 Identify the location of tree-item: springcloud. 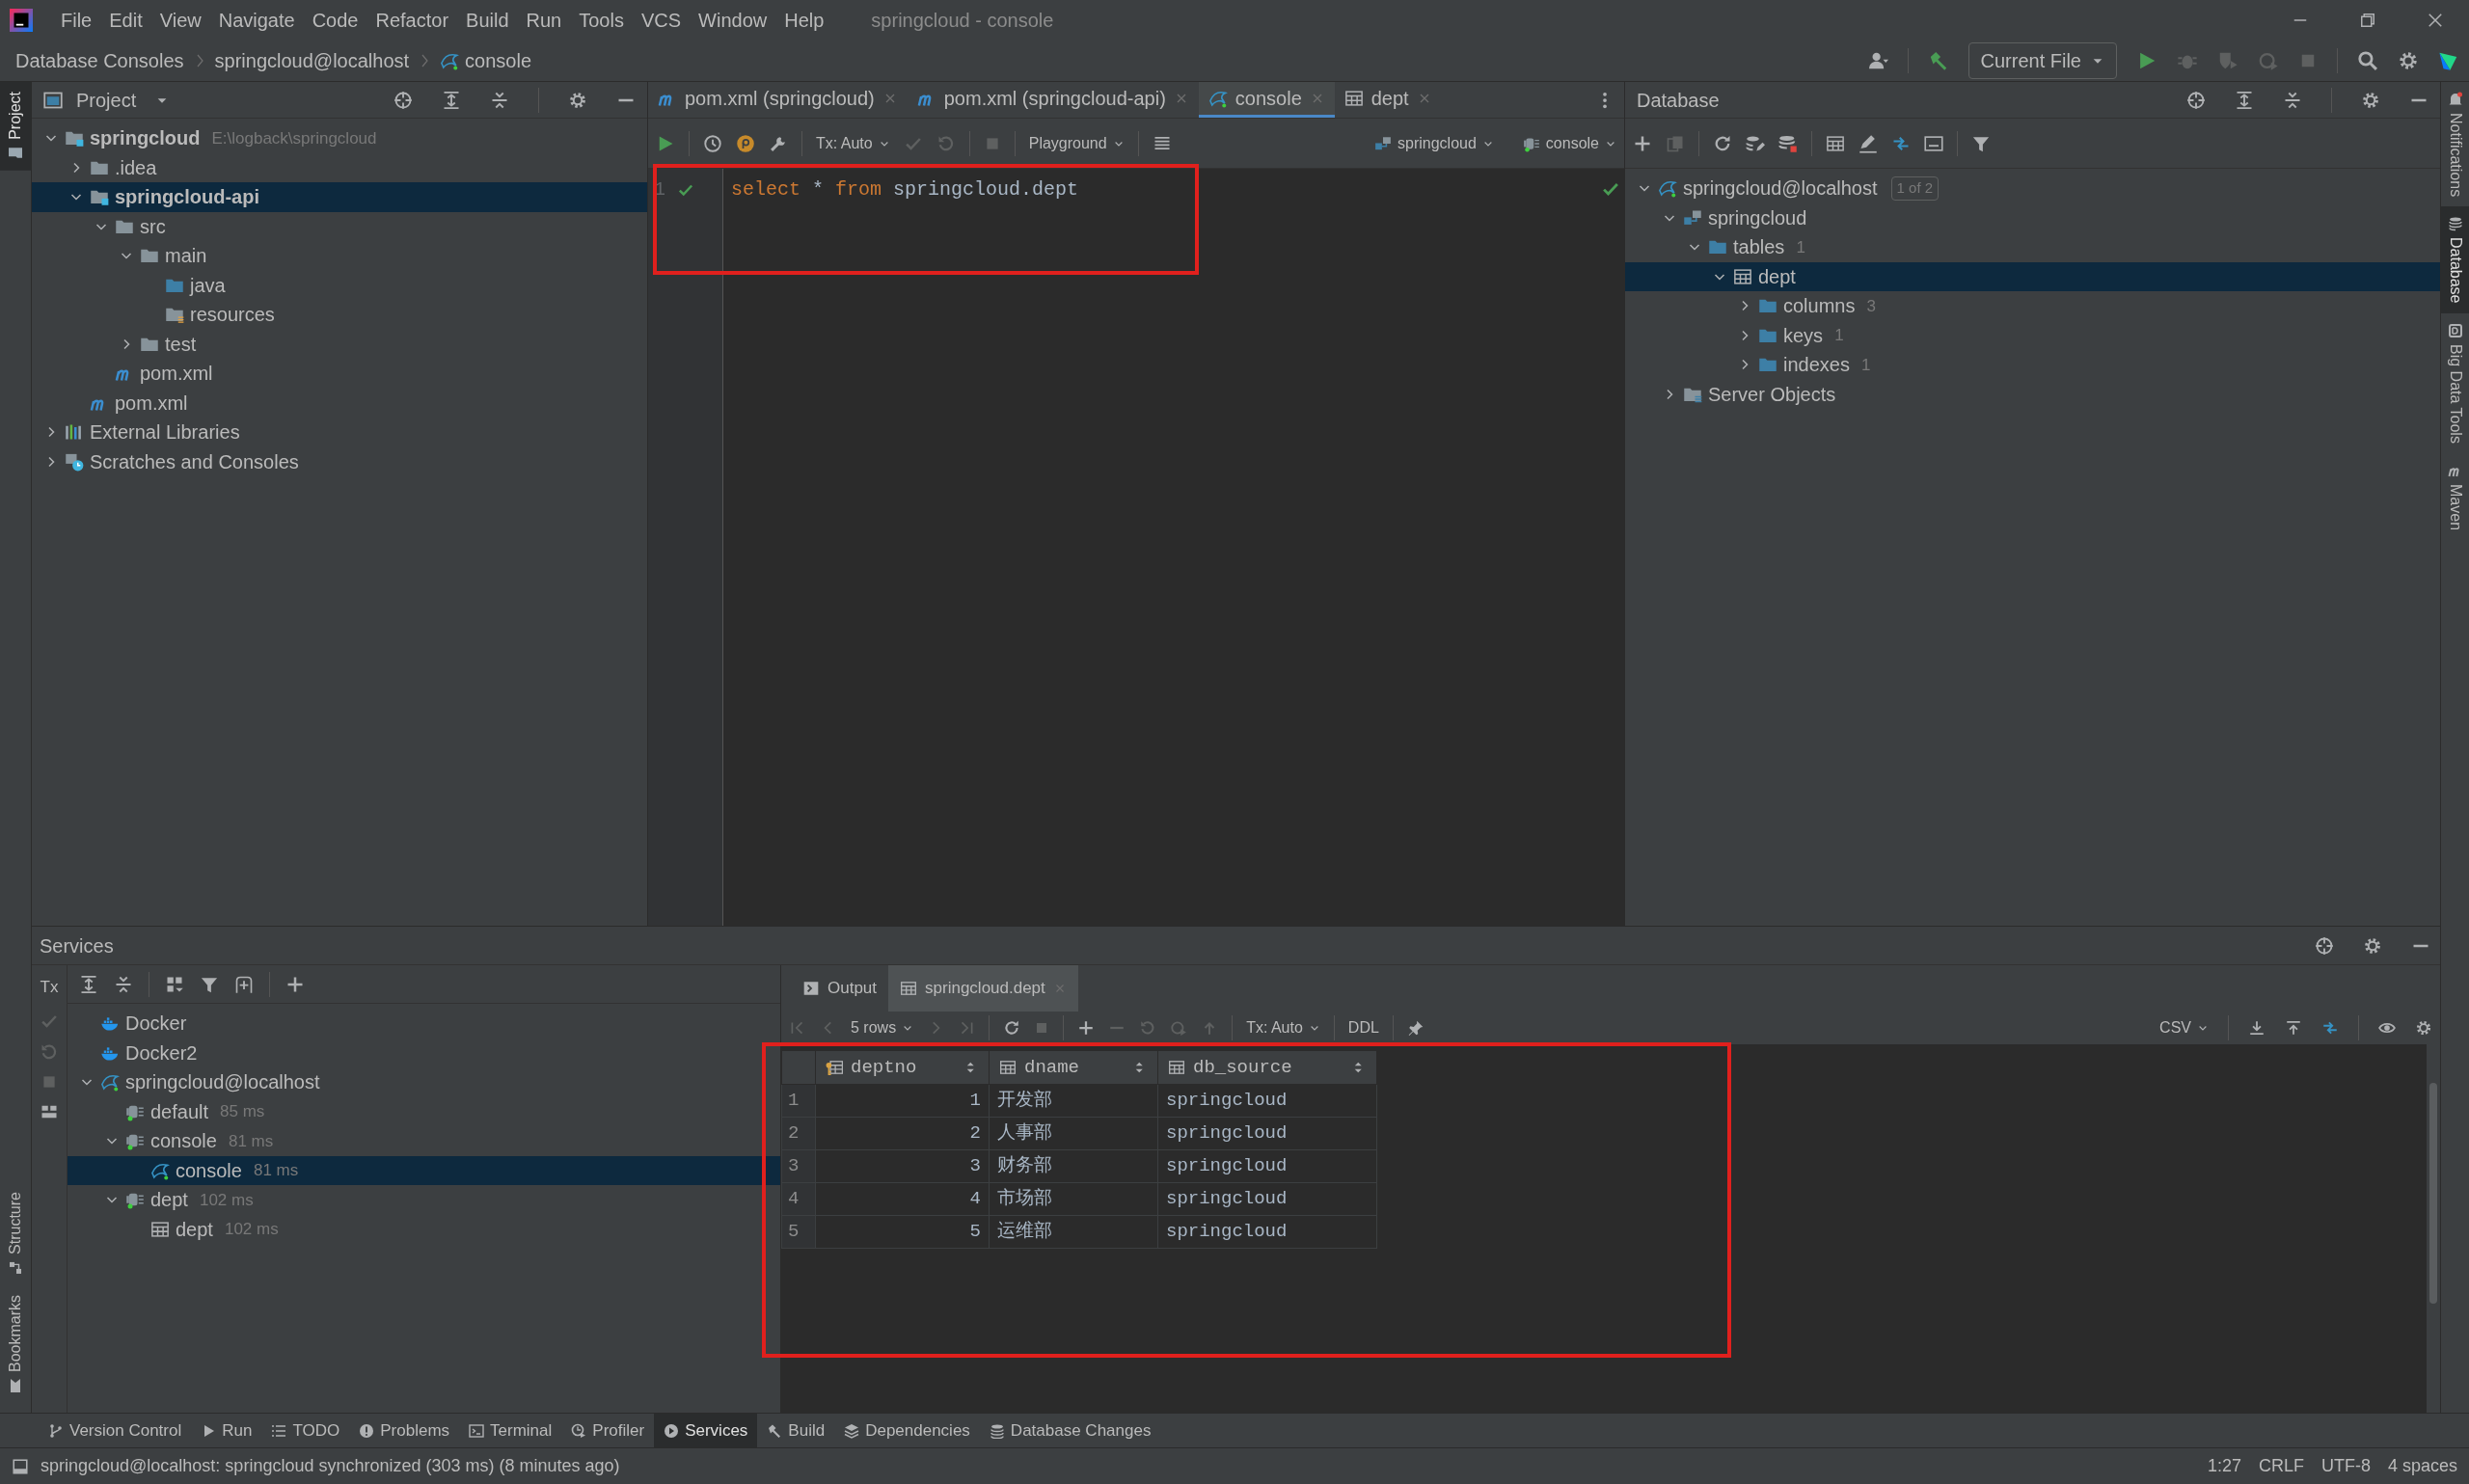
(2032, 217).